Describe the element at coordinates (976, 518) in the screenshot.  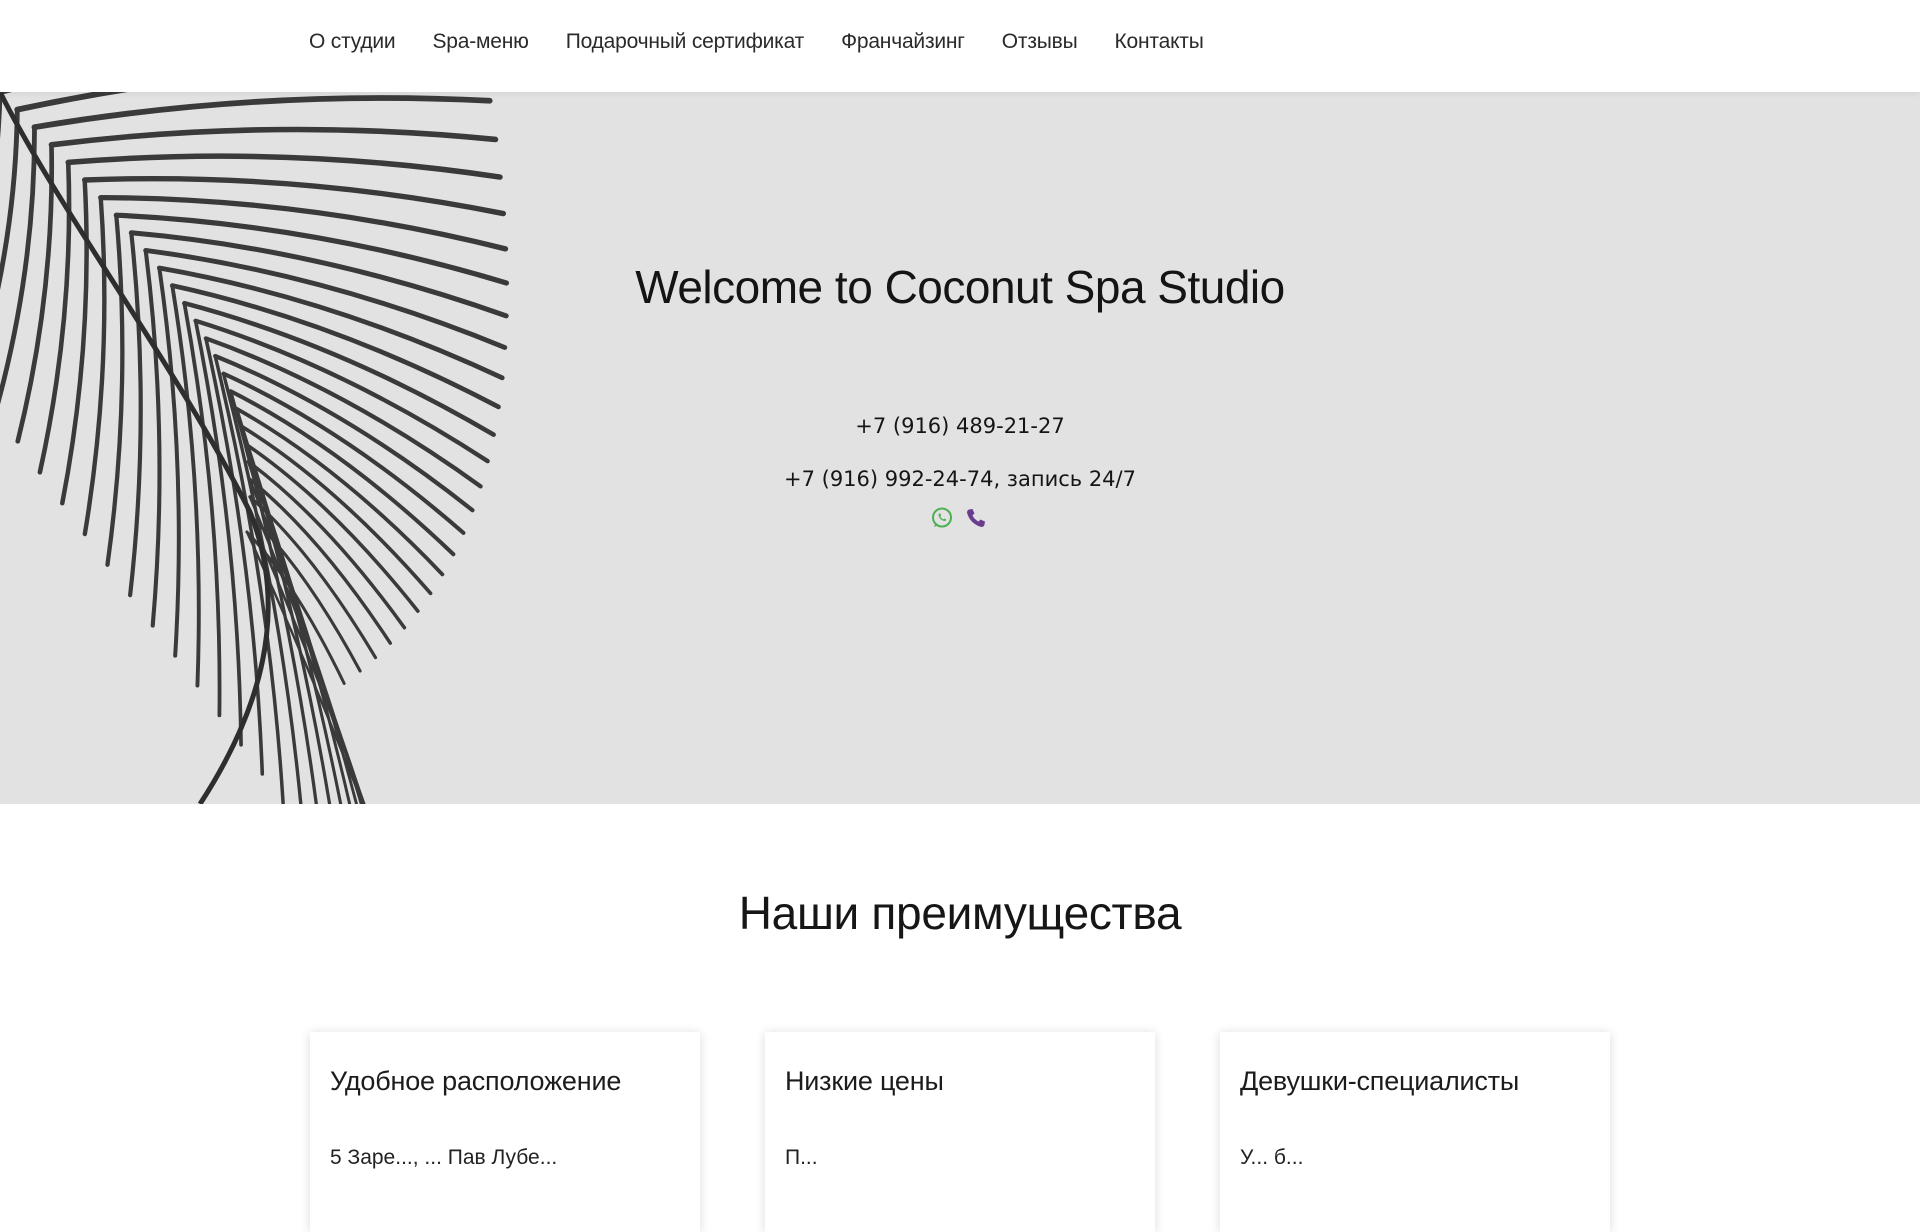
I see `viber-icon` at that location.